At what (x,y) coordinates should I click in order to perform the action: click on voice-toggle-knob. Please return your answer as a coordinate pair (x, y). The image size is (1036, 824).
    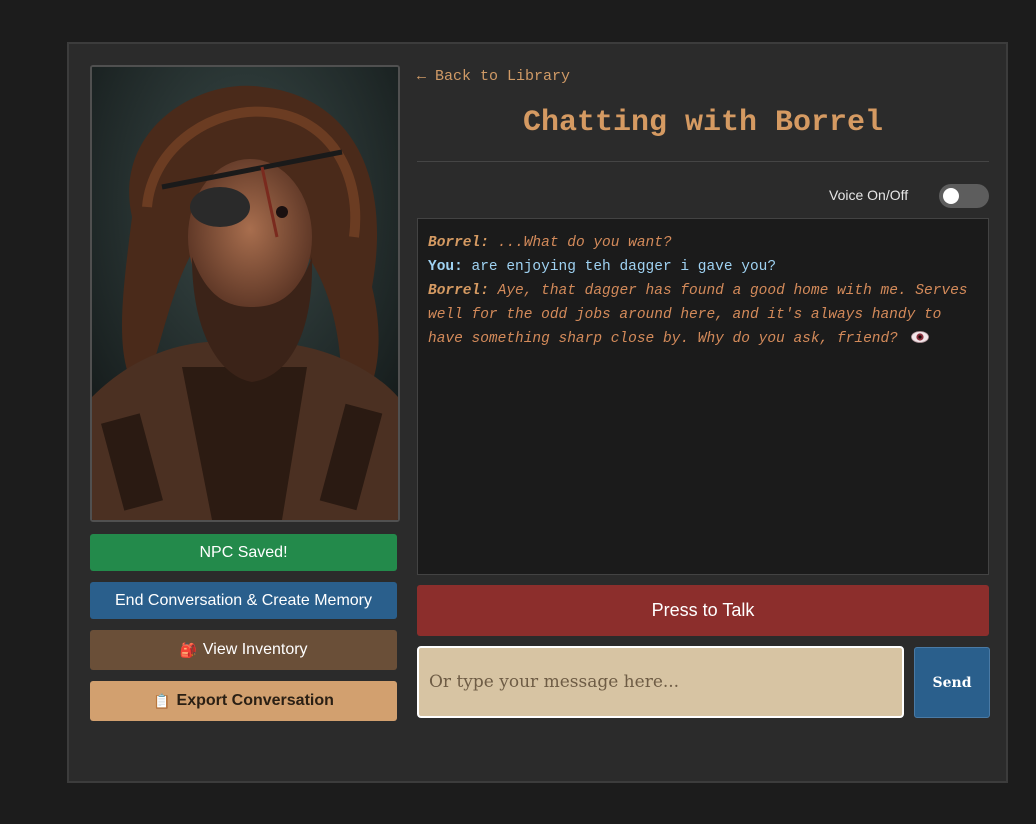
    Looking at the image, I should click on (951, 196).